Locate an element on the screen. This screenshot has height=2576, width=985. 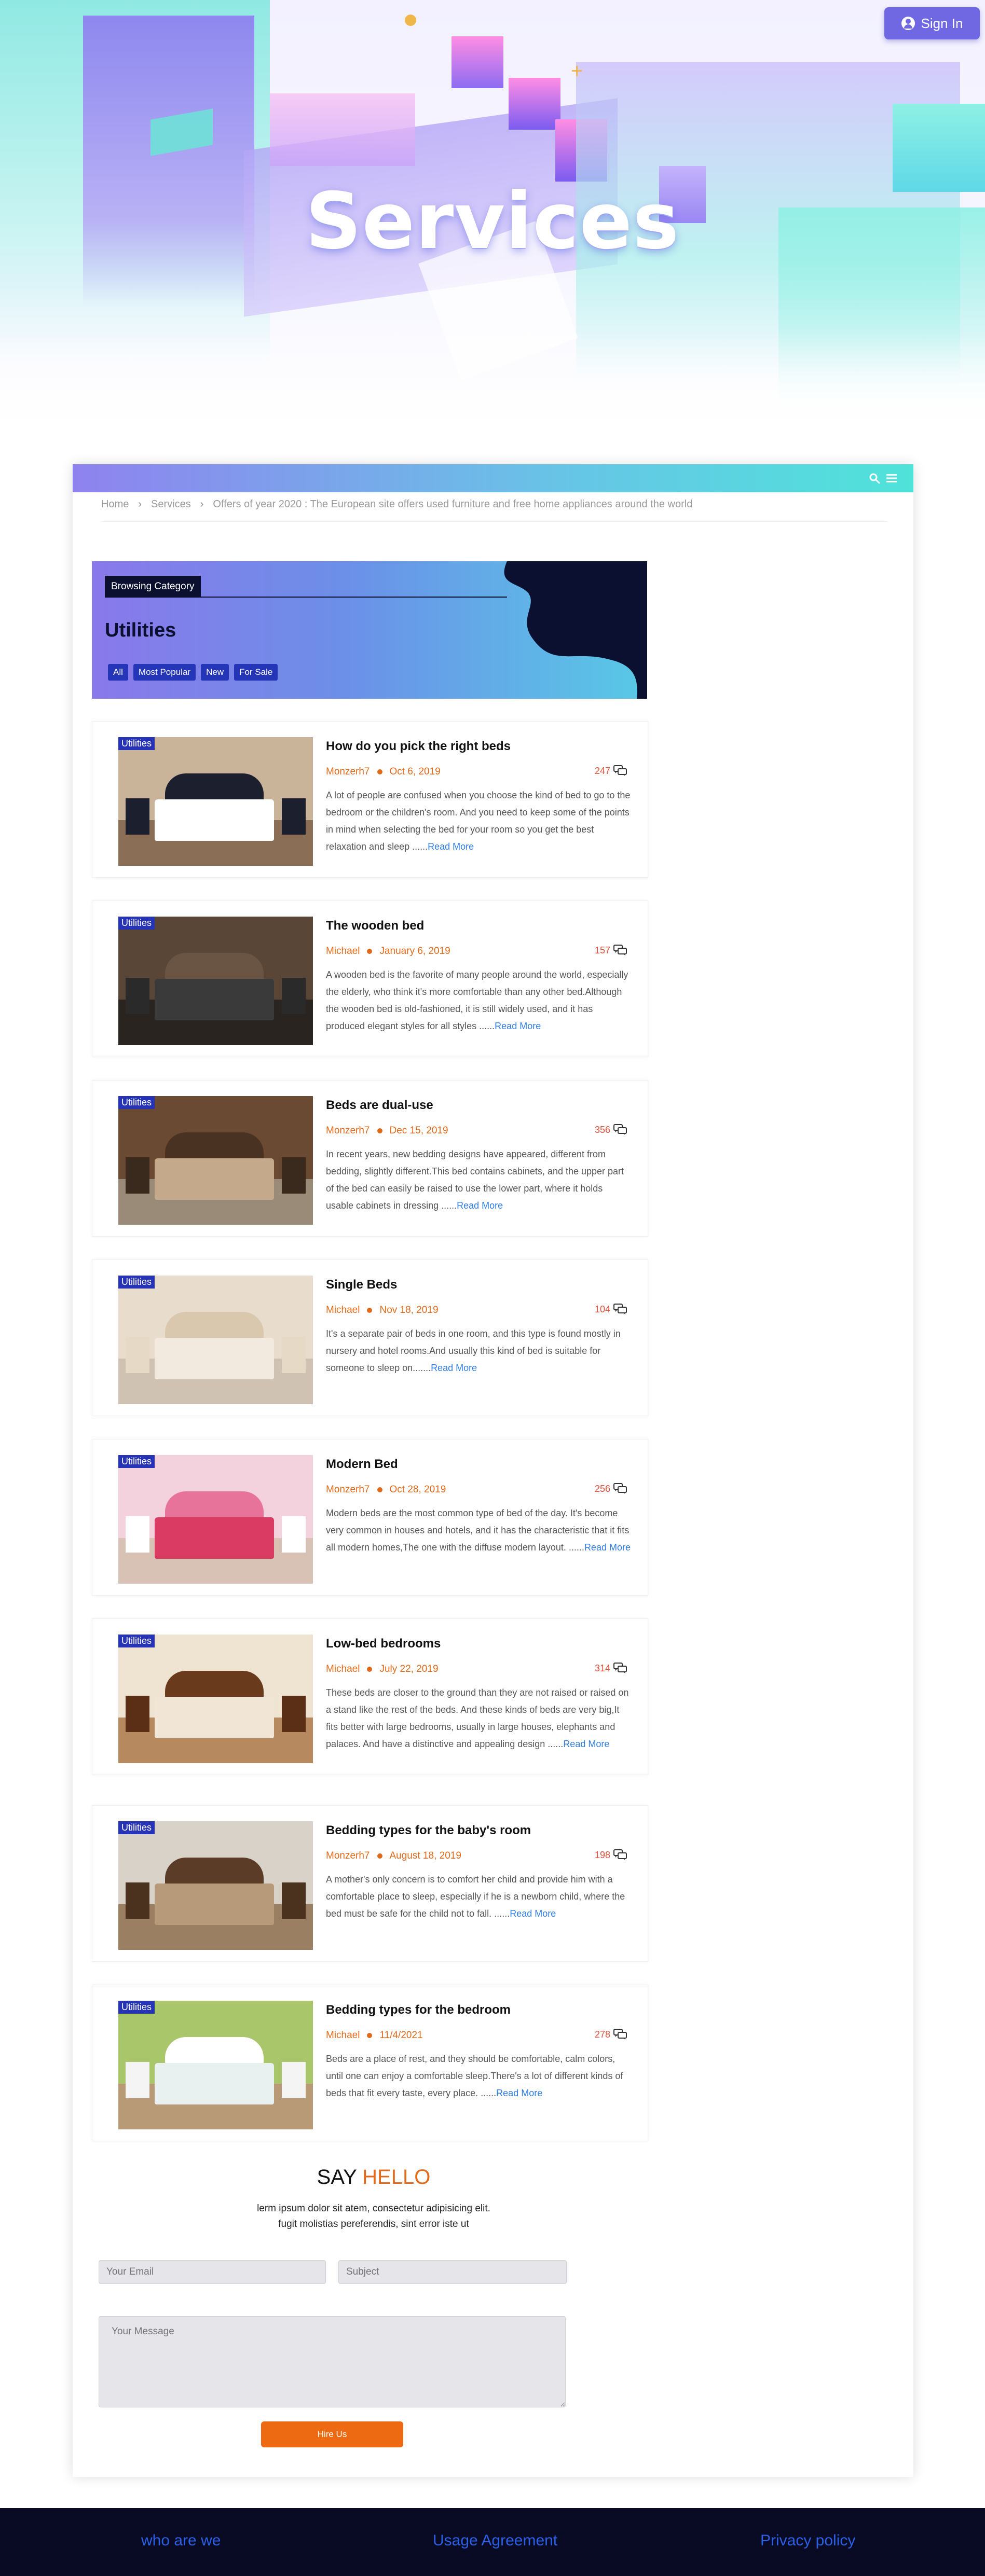
chevron-right-icon: › is located at coordinates (202, 504).